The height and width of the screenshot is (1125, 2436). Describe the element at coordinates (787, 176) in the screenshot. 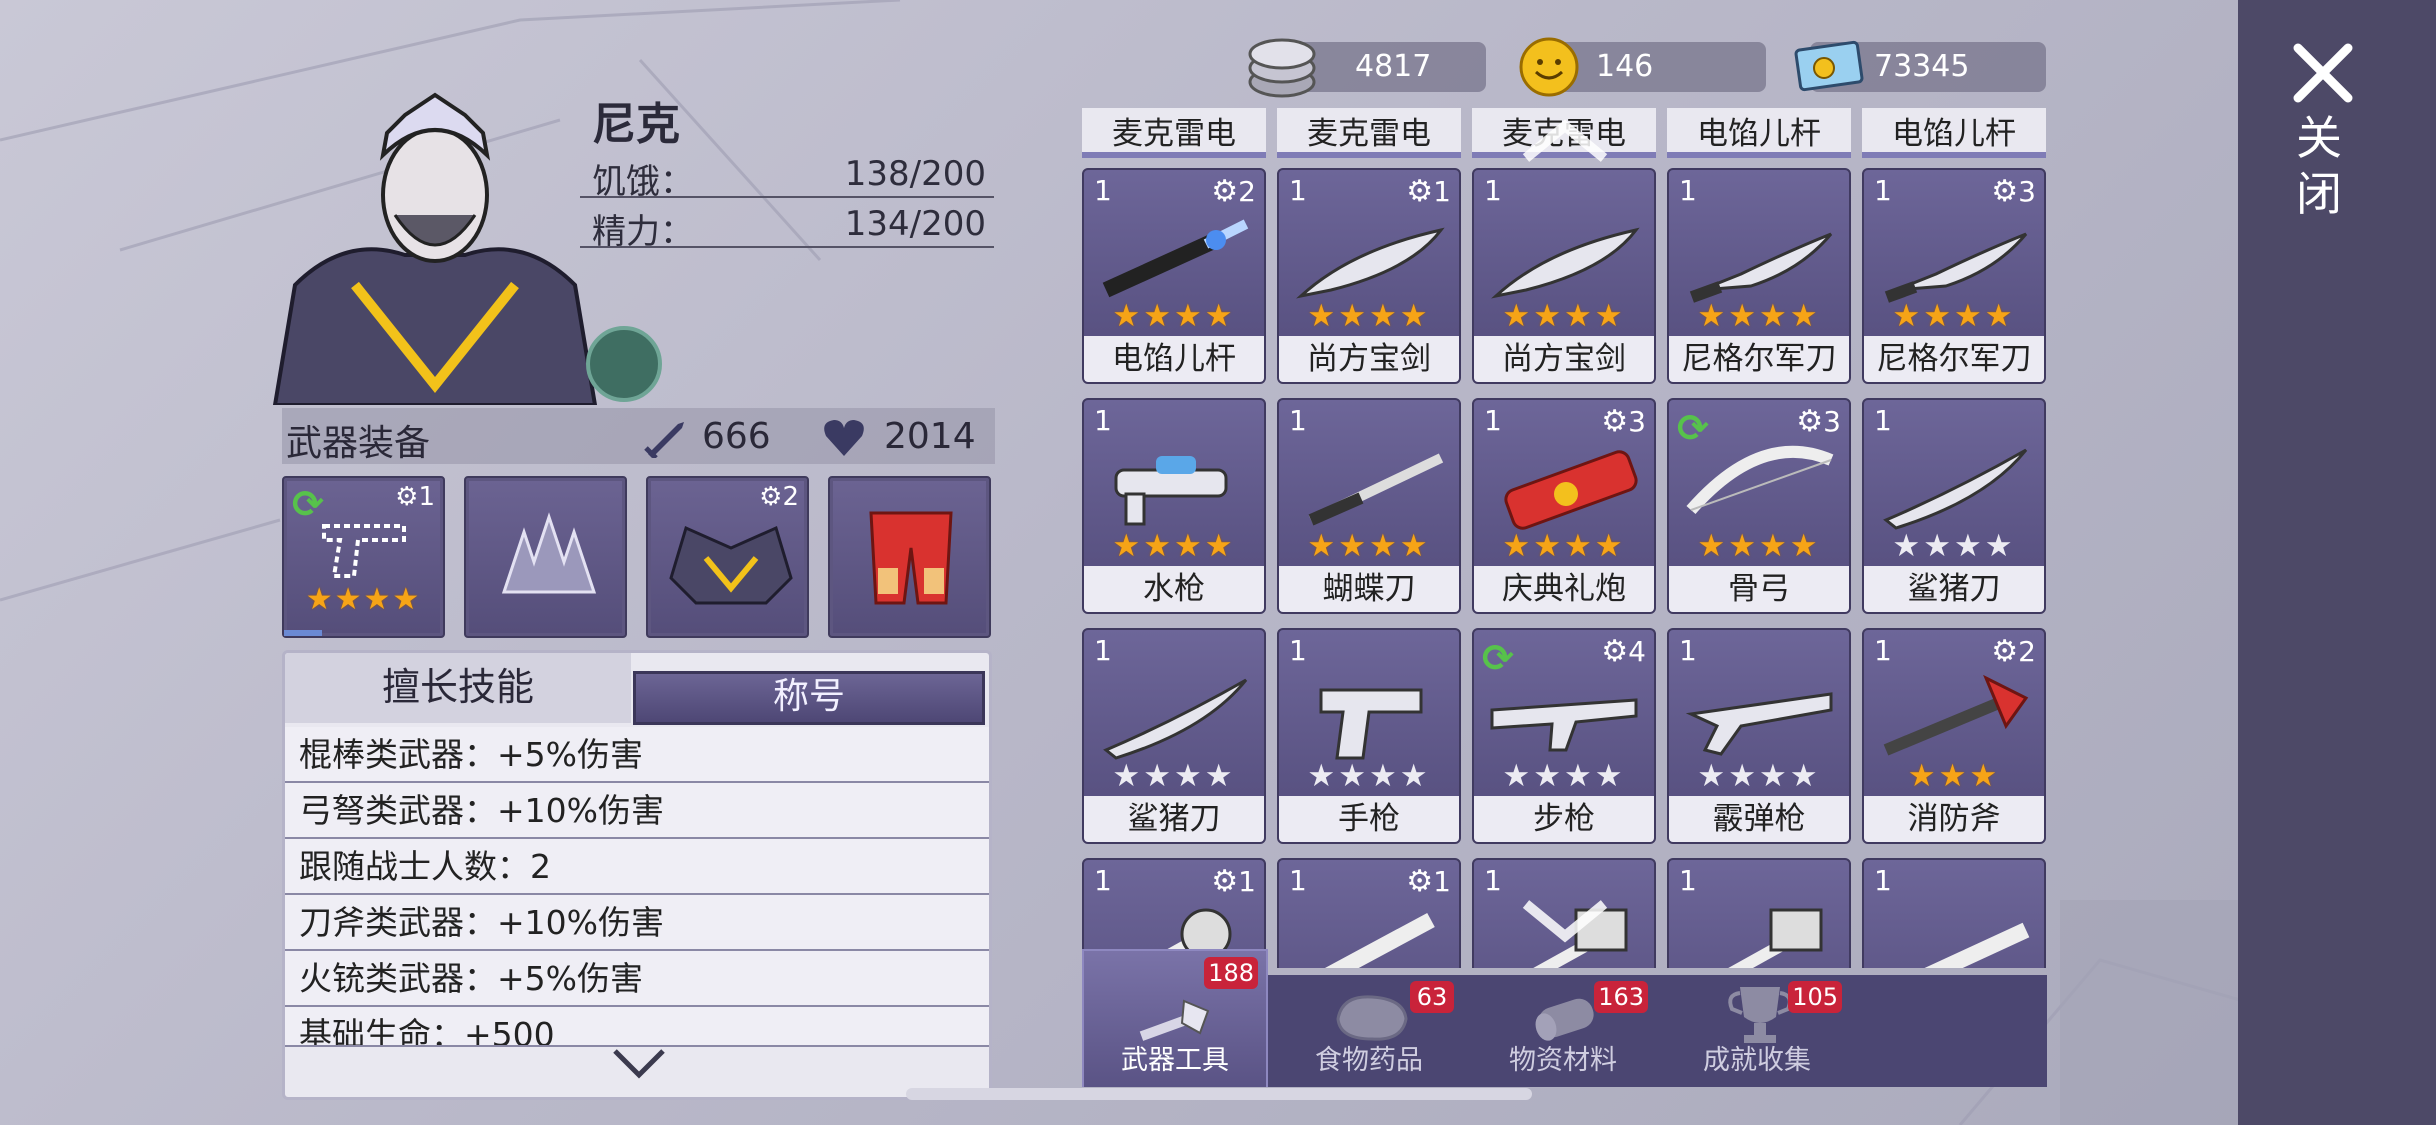

I see `hunger-stat: 饥饿： 138/200` at that location.